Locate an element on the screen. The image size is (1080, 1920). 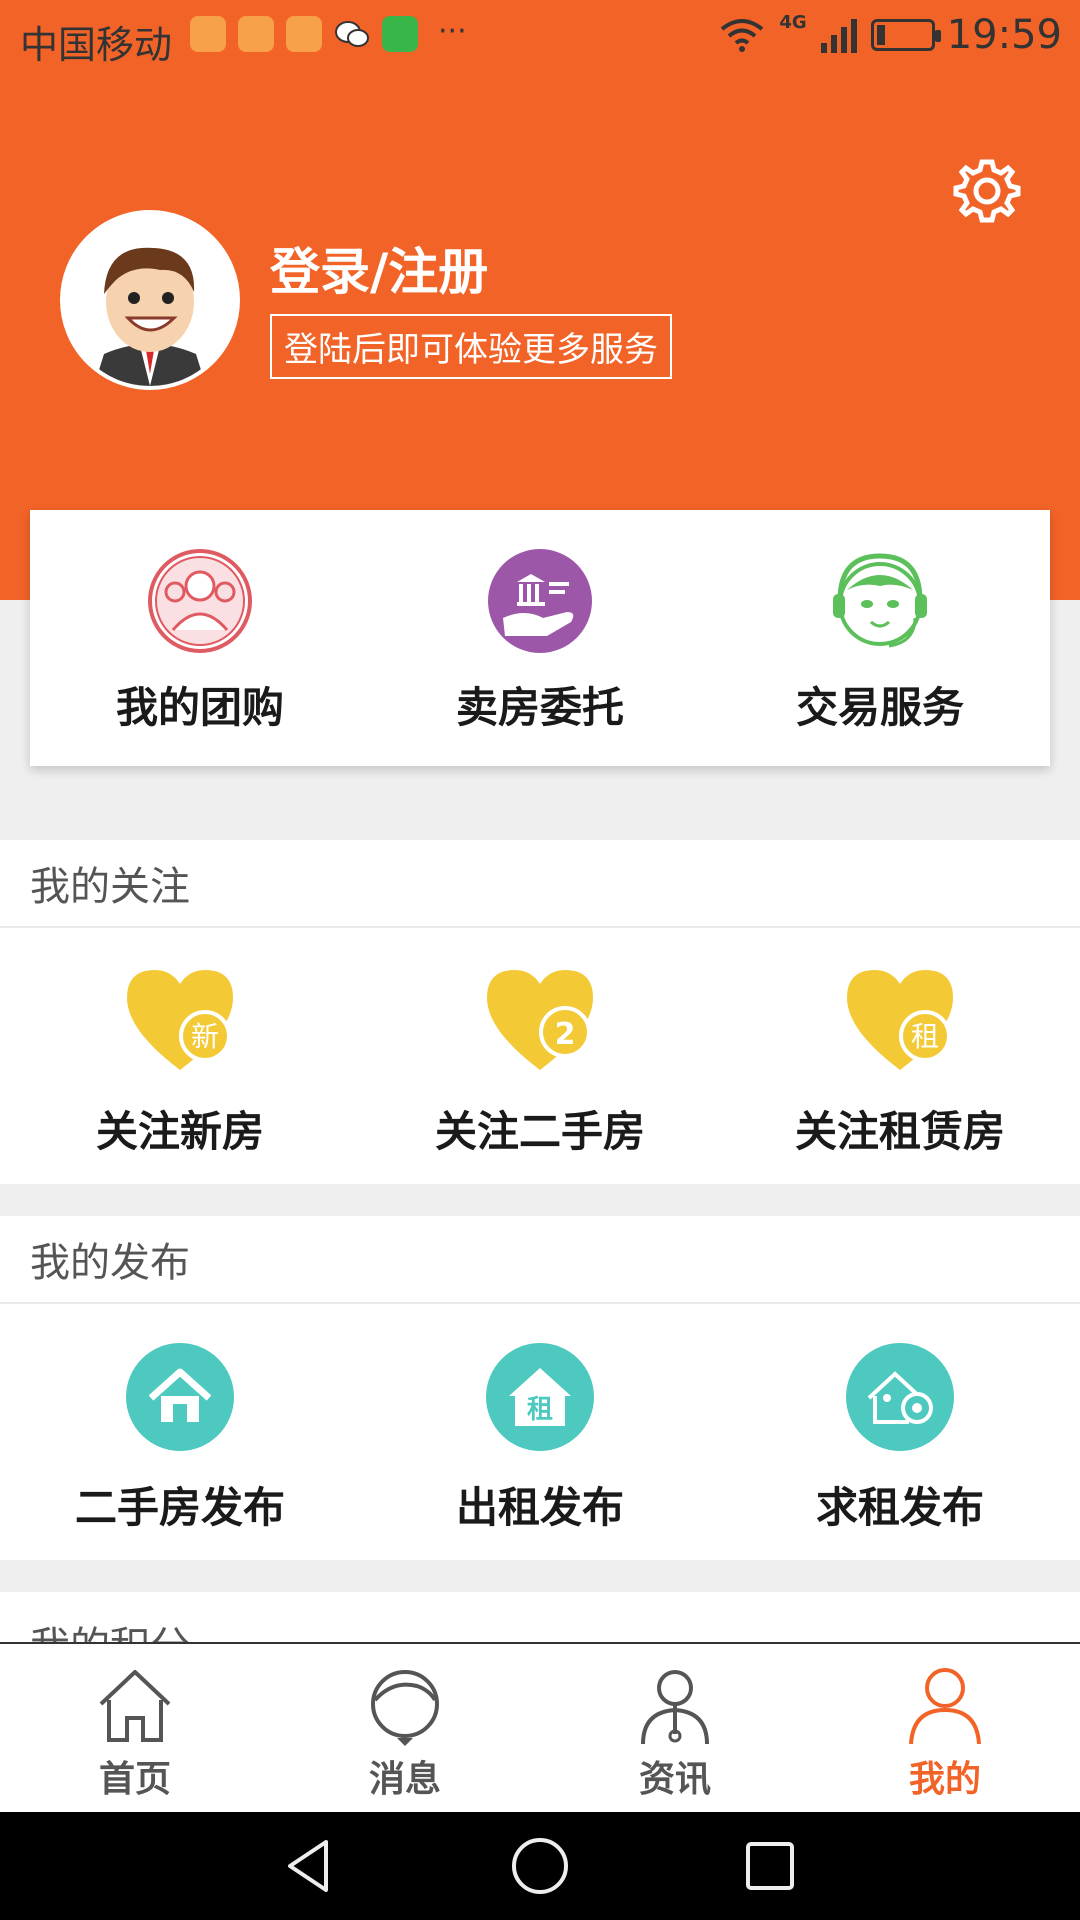
status-right: 4G 19:59 is located at coordinates (889, 35).